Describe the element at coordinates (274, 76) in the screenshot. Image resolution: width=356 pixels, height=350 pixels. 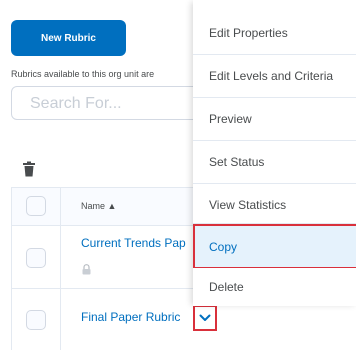
I see `menu-item-edit-levels-criteria: Edit Levels and Criteria` at that location.